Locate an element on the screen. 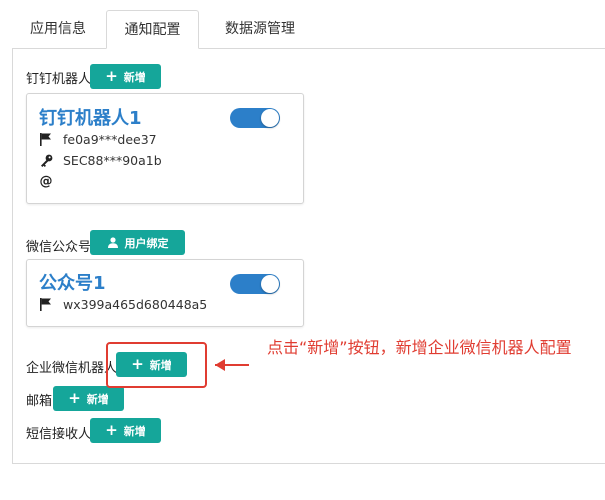 This screenshot has height=500, width=605. tab-datasource-management: 数据源管理 is located at coordinates (260, 29).